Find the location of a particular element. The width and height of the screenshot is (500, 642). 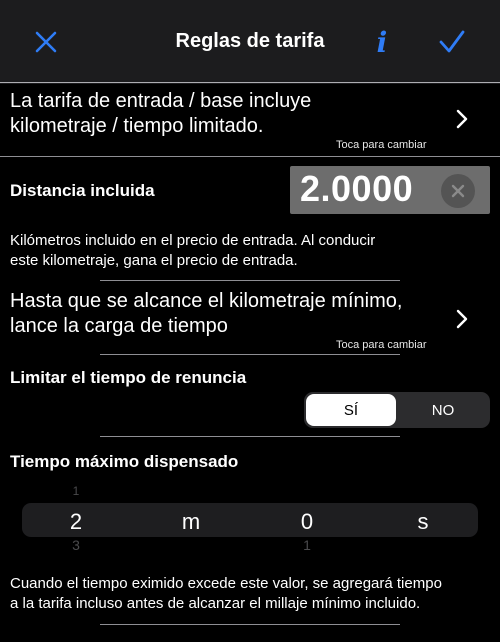

base-rule-line1: La tarifa de entrada / base incluye is located at coordinates (161, 101).